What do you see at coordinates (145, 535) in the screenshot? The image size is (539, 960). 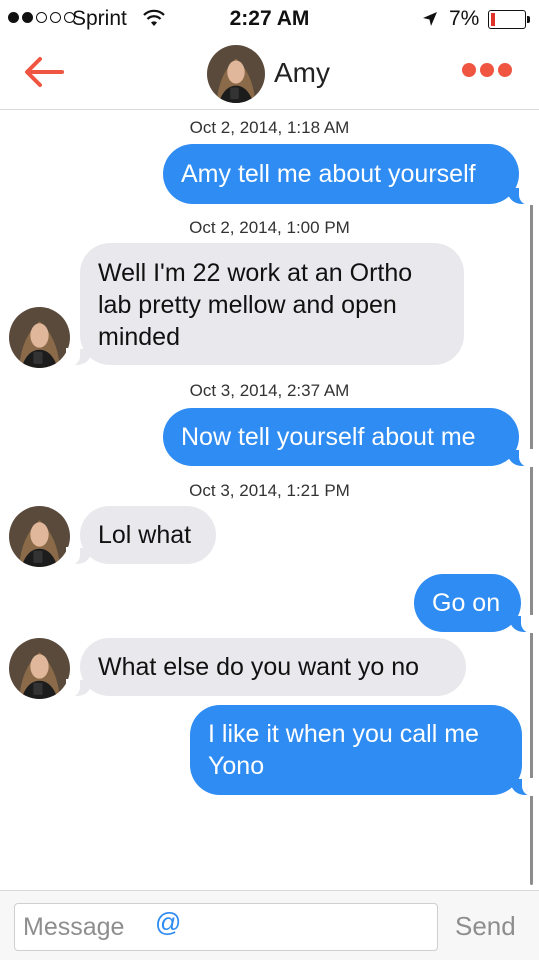 I see `message-text: Lol what` at bounding box center [145, 535].